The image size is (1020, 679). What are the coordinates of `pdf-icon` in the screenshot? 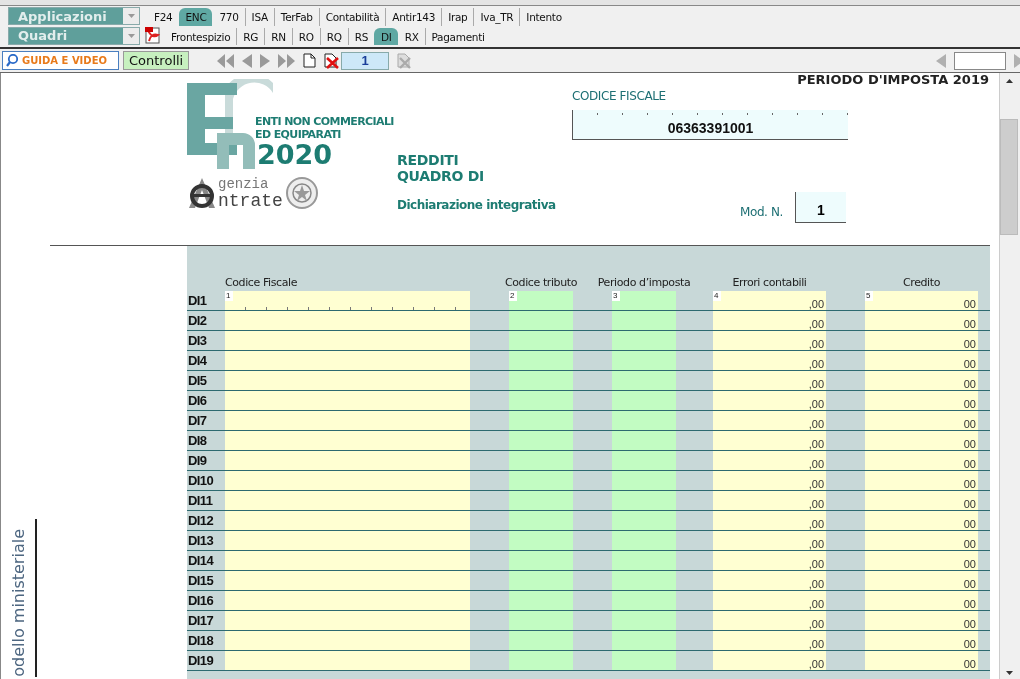 It's located at (153, 35).